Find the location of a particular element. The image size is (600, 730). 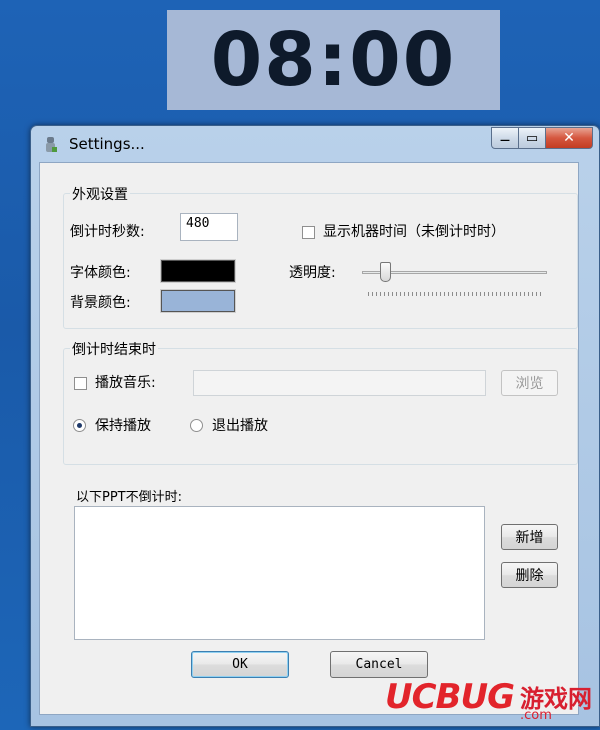

maximize-button: ▭ is located at coordinates (532, 138).